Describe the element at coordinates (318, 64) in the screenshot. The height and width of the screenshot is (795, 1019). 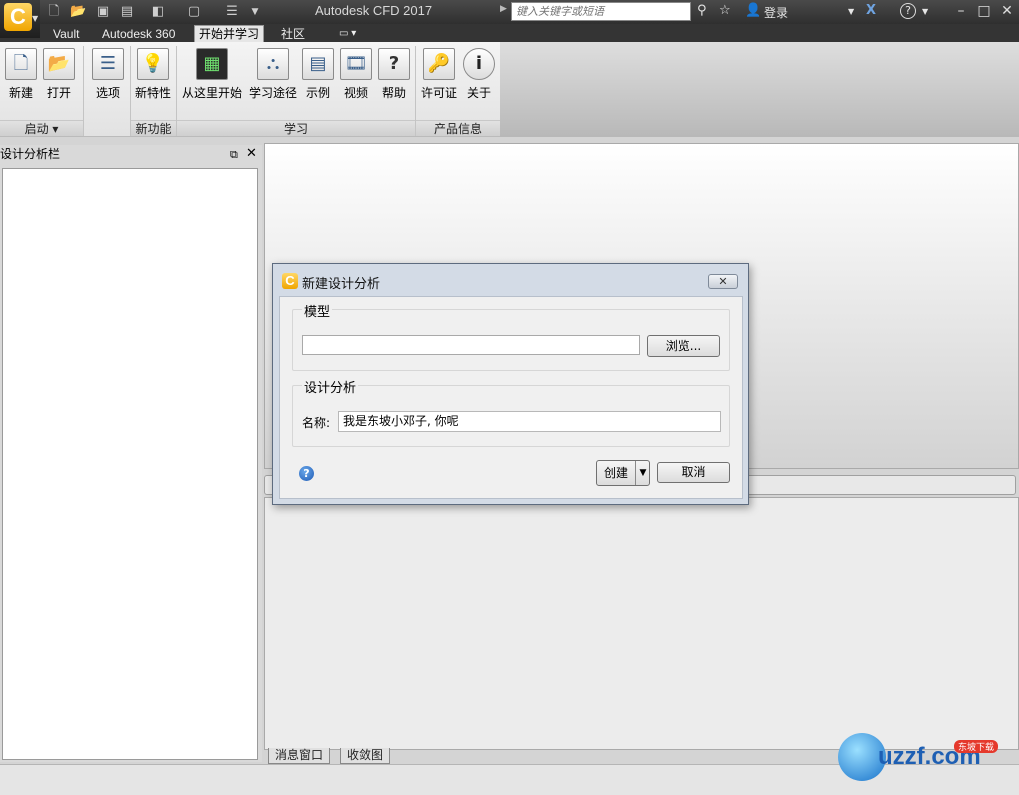
I see `examples-icon: ▤` at that location.